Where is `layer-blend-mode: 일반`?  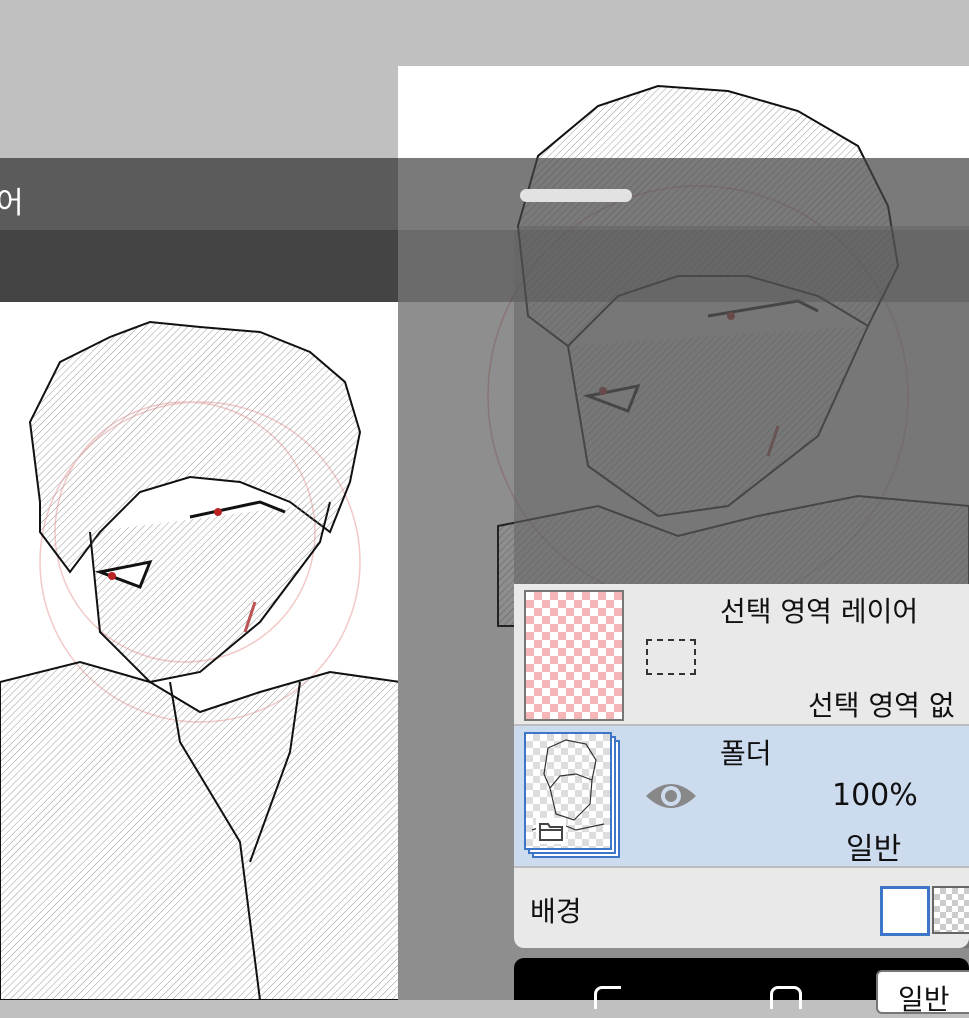 layer-blend-mode: 일반 is located at coordinates (873, 846).